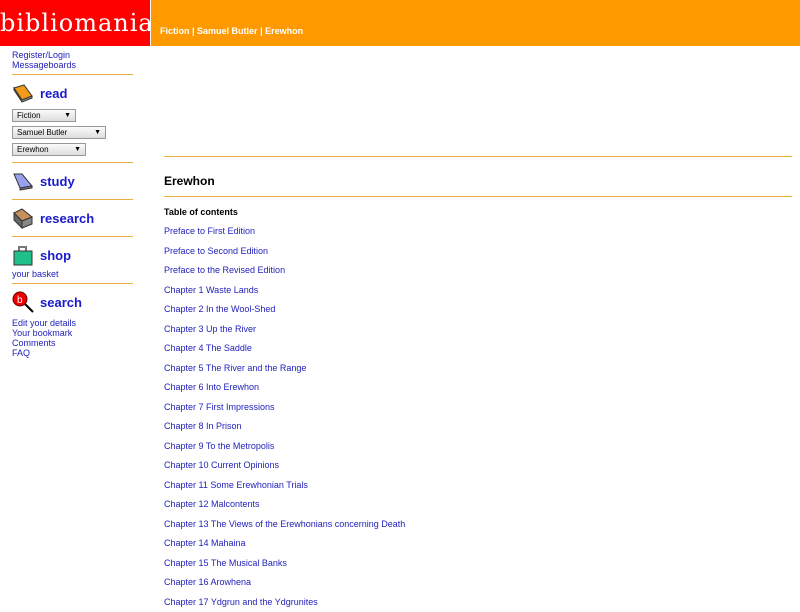 This screenshot has width=800, height=612. Describe the element at coordinates (478, 447) in the screenshot. I see `chapter-link: Chapter 9 To the Metropolis` at that location.